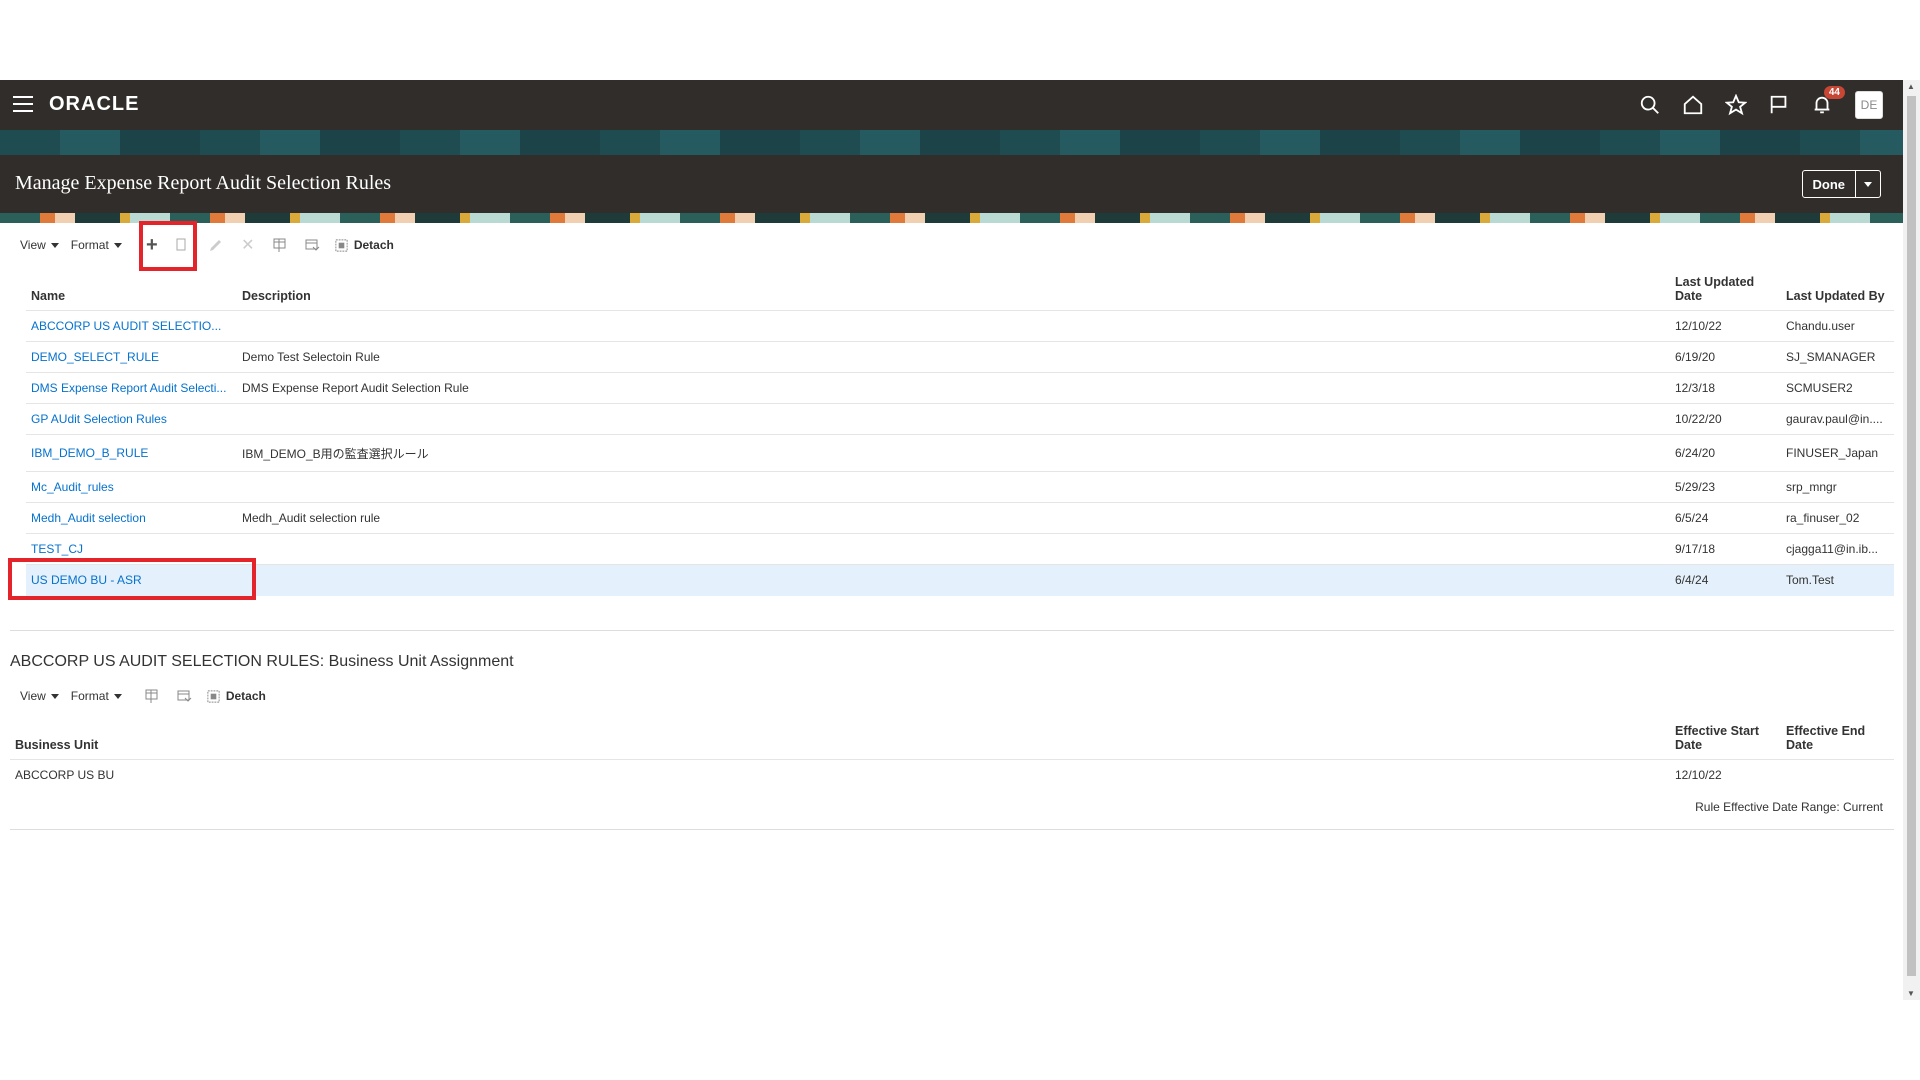 Image resolution: width=1920 pixels, height=1080 pixels. I want to click on rule-name-link-cell: DEMO_SELECT_RULE, so click(131, 357).